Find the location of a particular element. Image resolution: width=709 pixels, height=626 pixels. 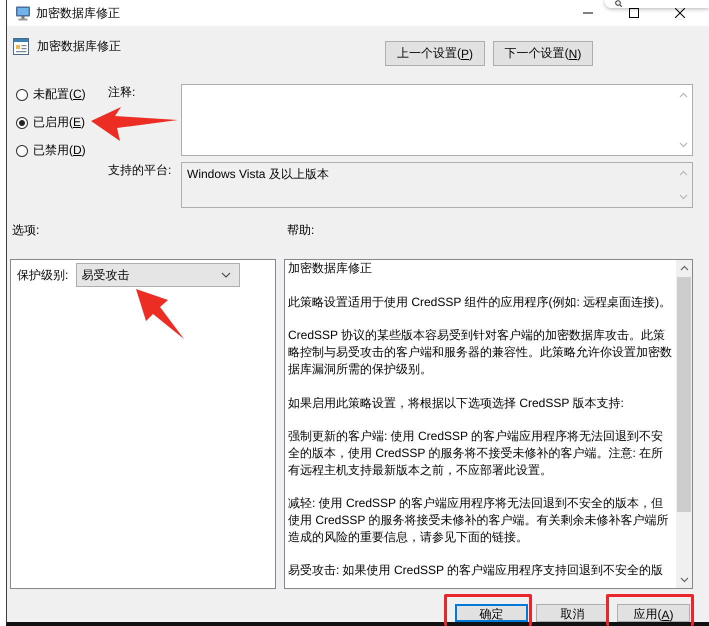

scrollbar is located at coordinates (684, 424).